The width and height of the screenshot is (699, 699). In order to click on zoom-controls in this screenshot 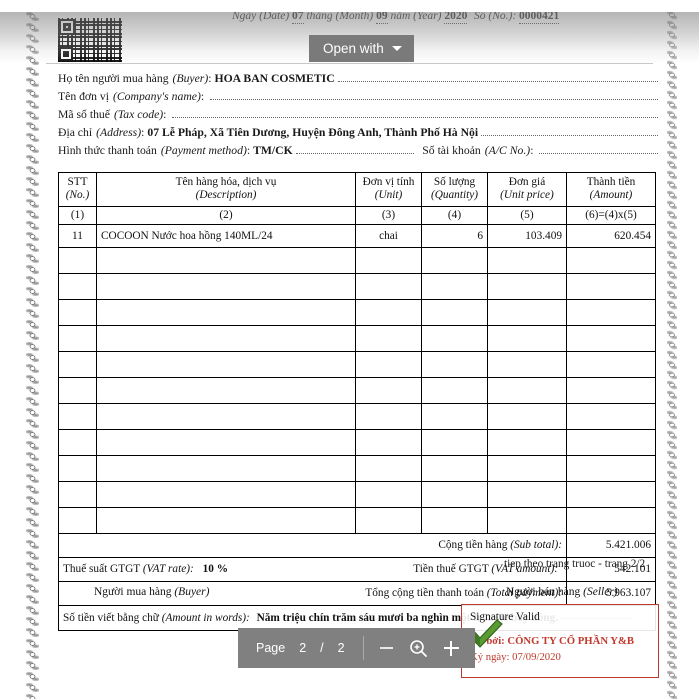, I will do `click(419, 648)`.